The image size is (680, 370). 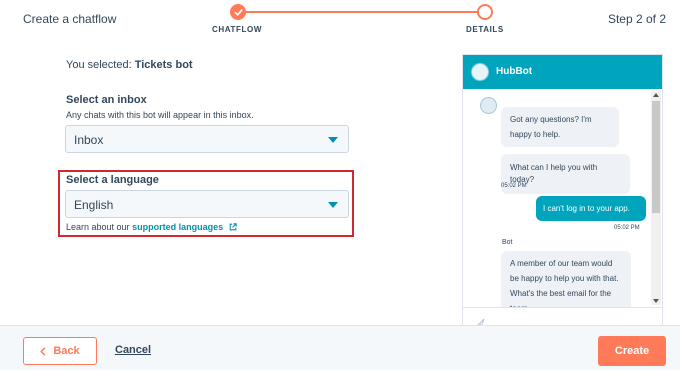 What do you see at coordinates (636, 19) in the screenshot?
I see `step-counter: Step 2 of 2` at bounding box center [636, 19].